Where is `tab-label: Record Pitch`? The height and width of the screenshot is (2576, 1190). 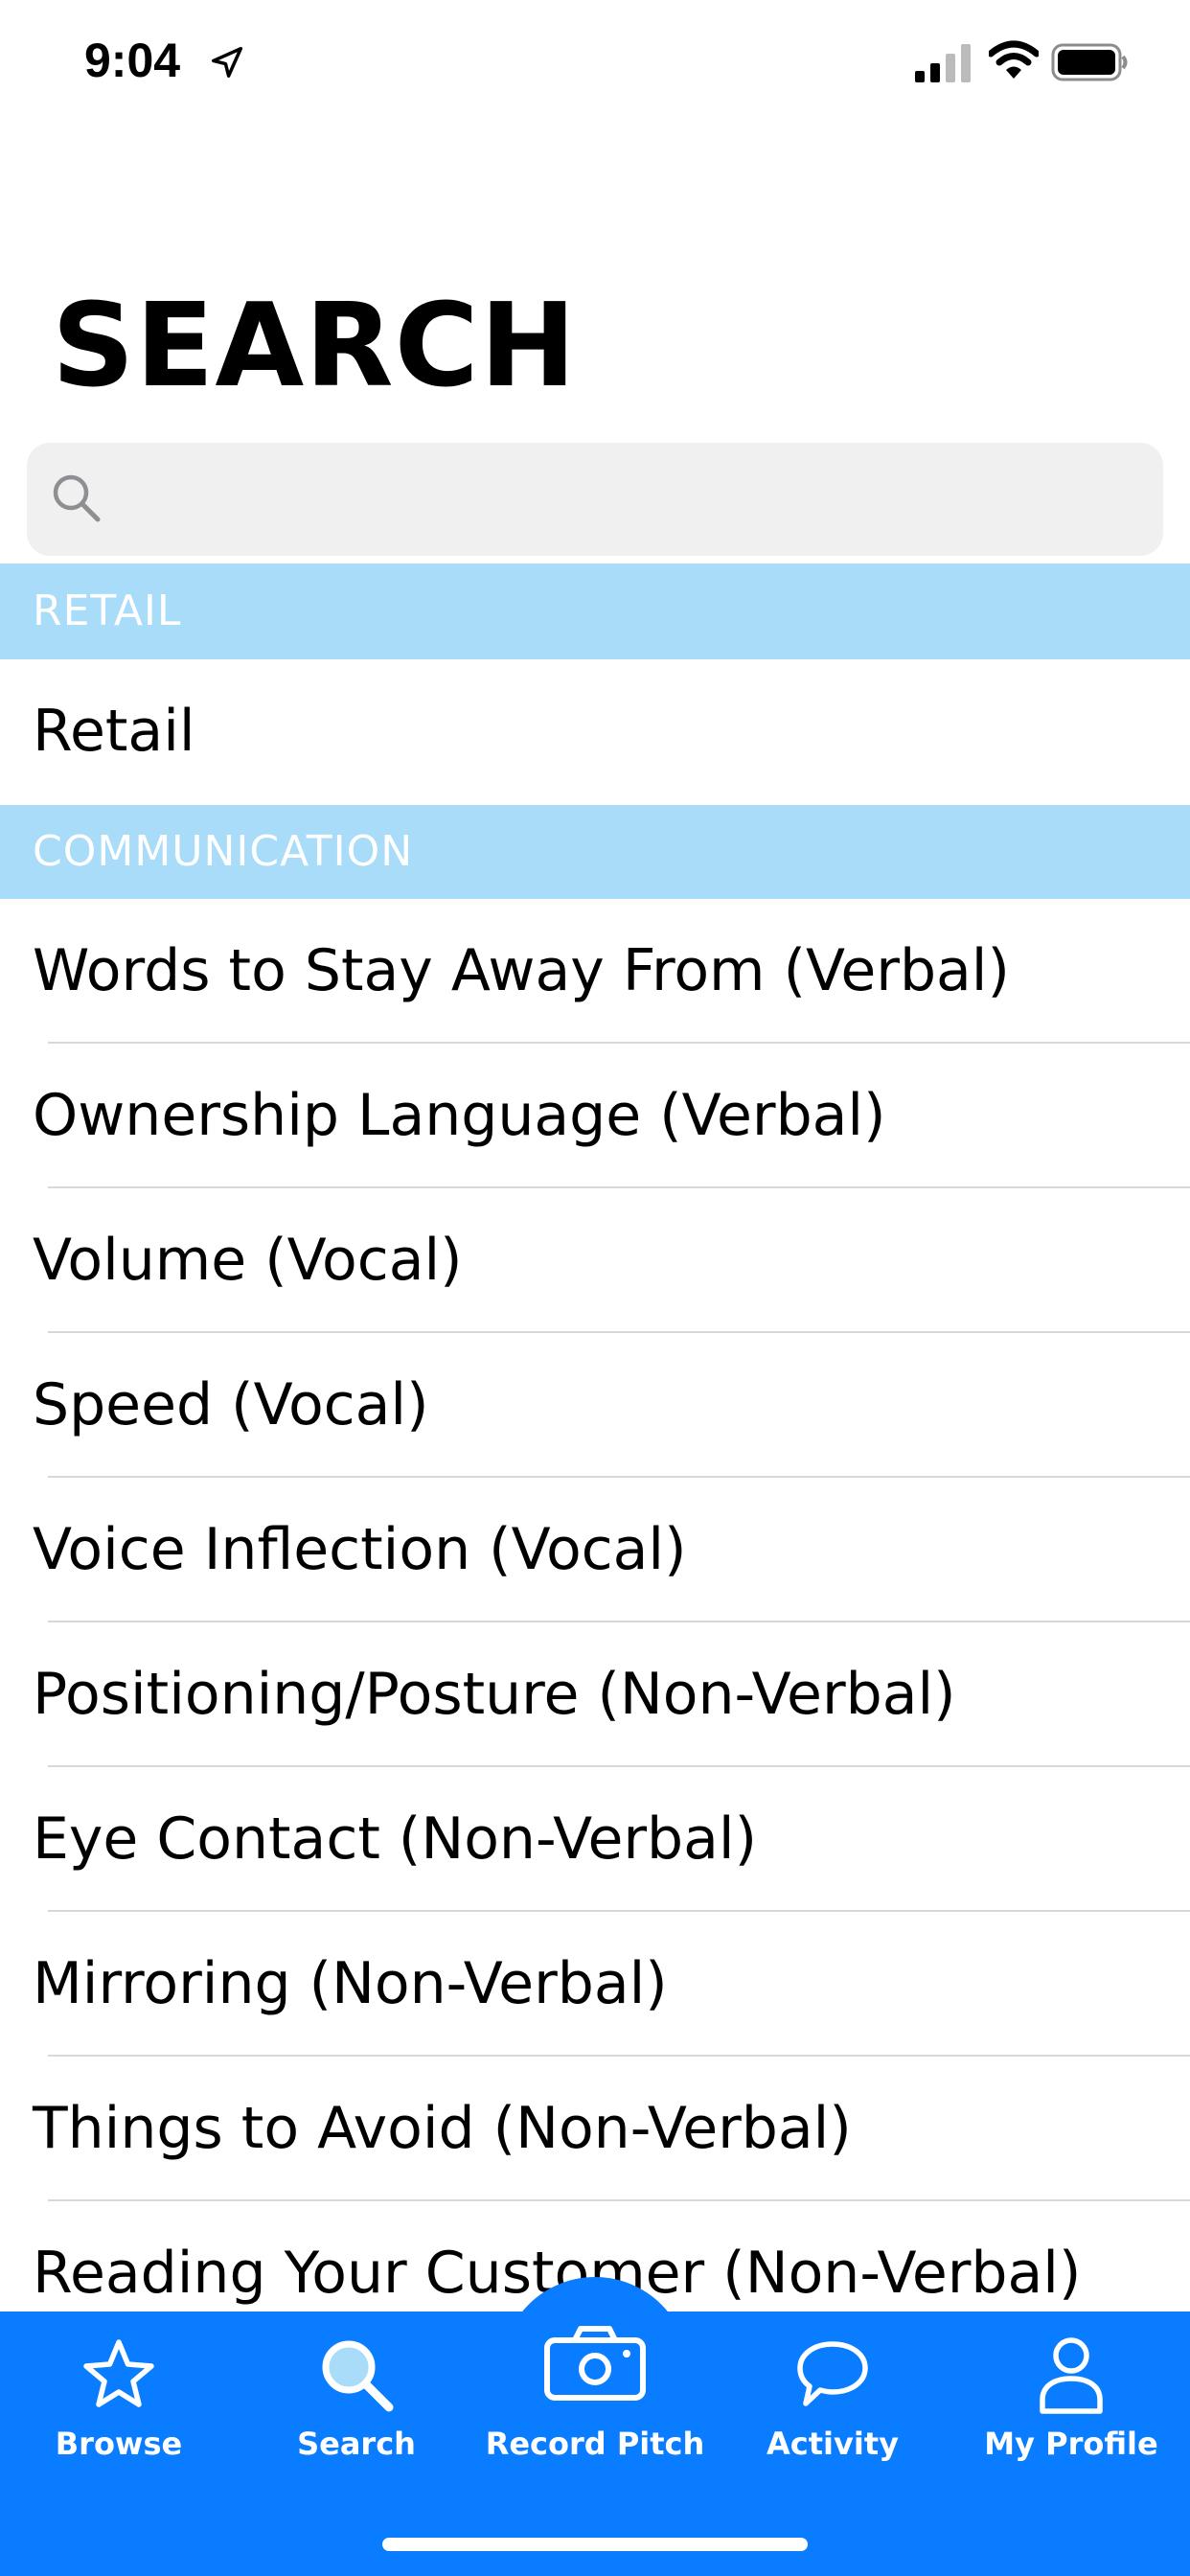 tab-label: Record Pitch is located at coordinates (595, 2444).